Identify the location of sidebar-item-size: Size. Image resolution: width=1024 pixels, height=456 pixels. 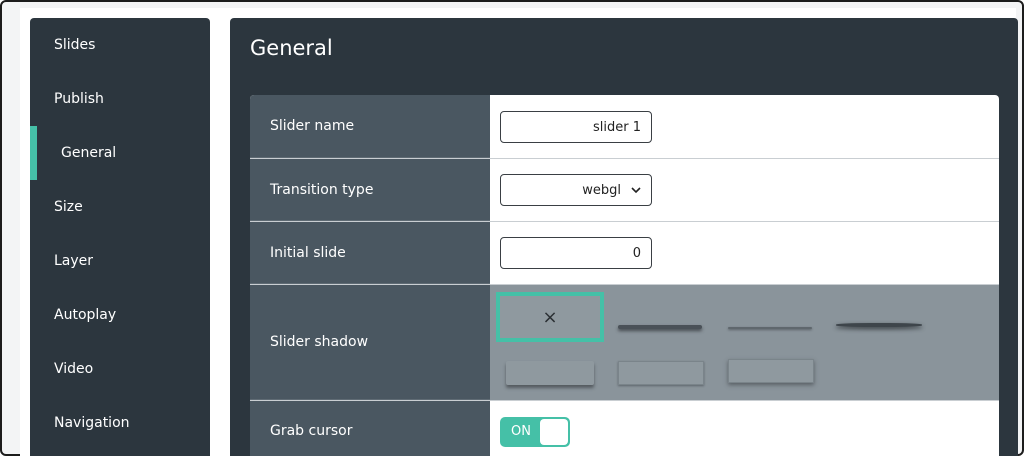
(120, 207).